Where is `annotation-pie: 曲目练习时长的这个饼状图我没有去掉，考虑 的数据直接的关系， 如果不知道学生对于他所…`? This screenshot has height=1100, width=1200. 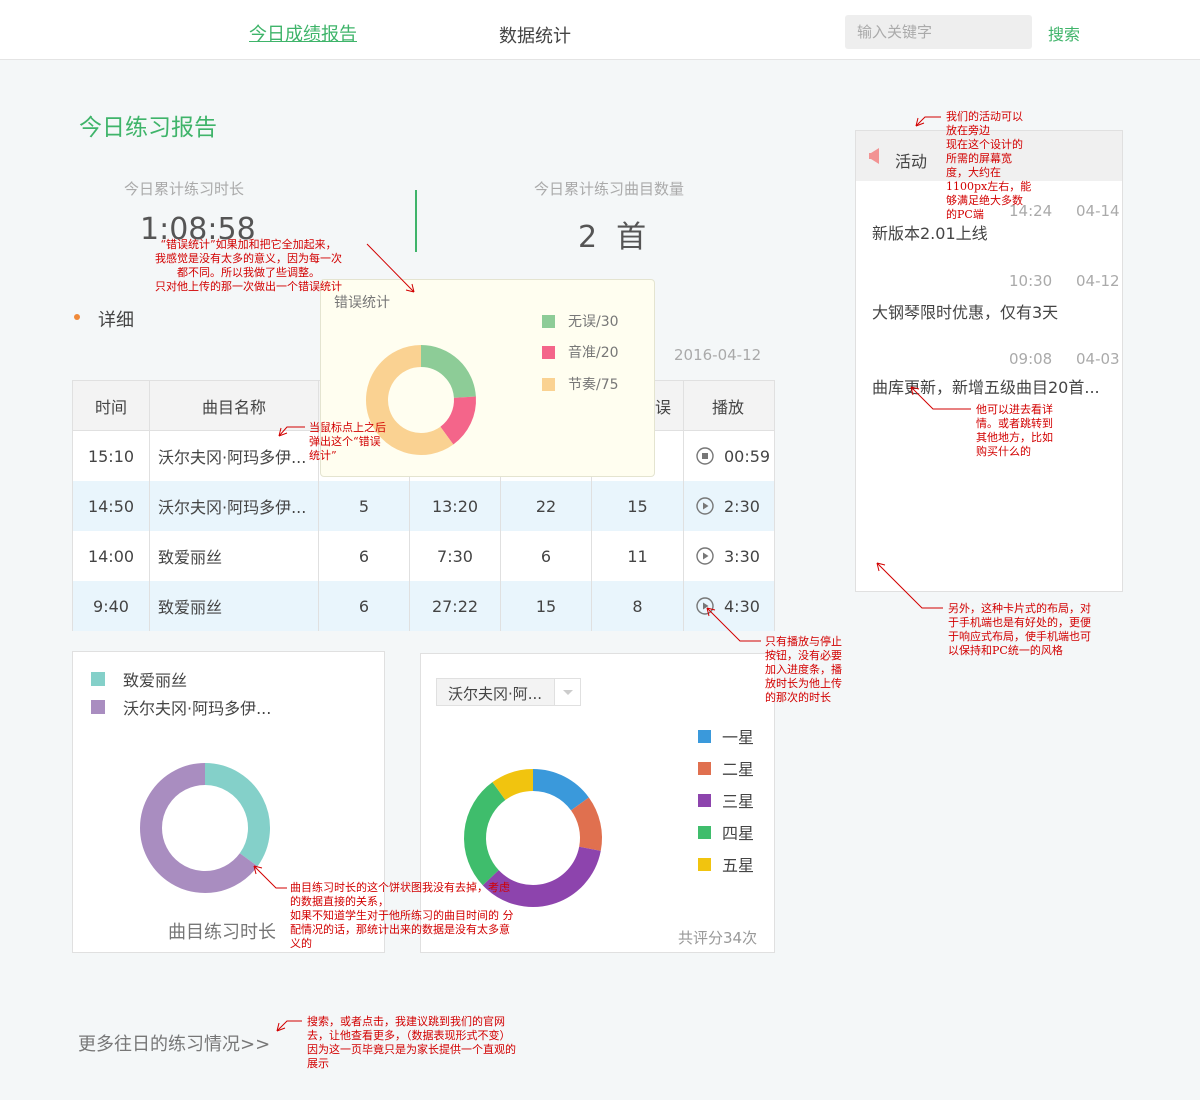 annotation-pie: 曲目练习时长的这个饼状图我没有去掉，考虑 的数据直接的关系， 如果不知道学生对于他所… is located at coordinates (402, 915).